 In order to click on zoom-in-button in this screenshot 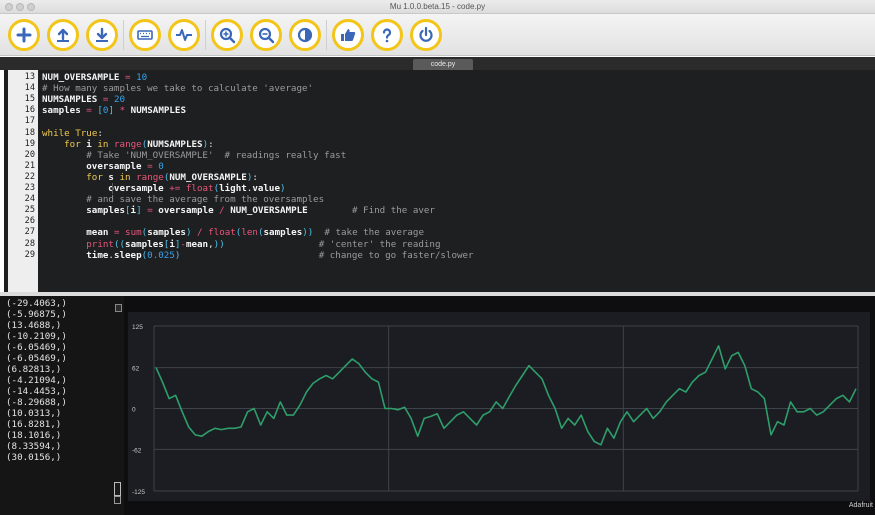, I will do `click(227, 35)`.